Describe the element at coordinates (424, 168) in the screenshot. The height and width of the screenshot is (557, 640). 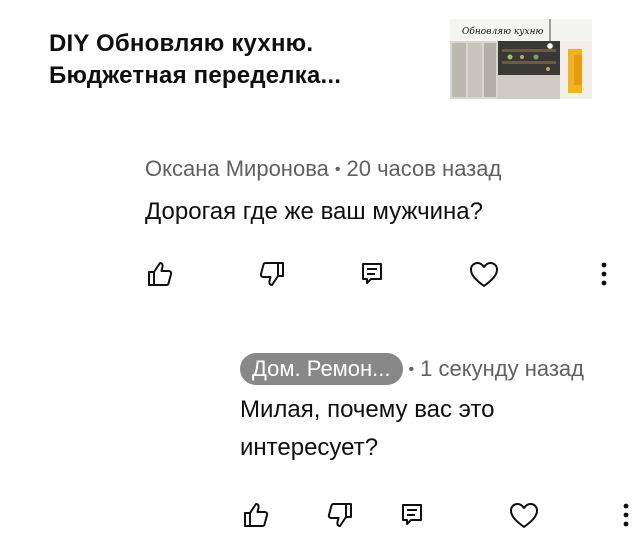
I see `comment-time: 20 часов назад` at that location.